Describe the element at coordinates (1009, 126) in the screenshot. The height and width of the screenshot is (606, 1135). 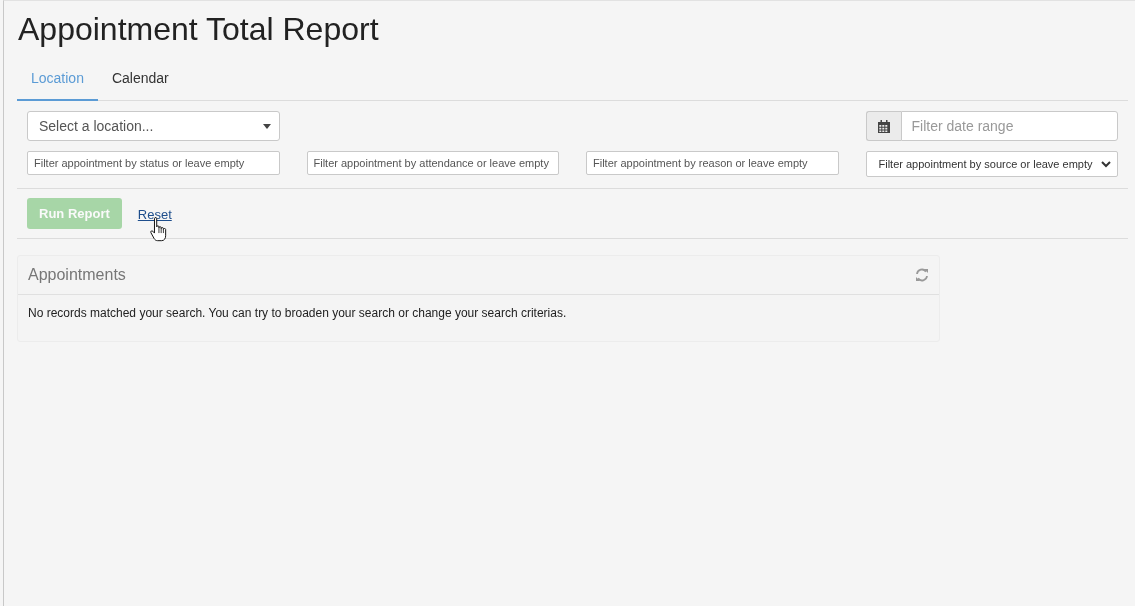
I see `date-range-field: Filter date range` at that location.